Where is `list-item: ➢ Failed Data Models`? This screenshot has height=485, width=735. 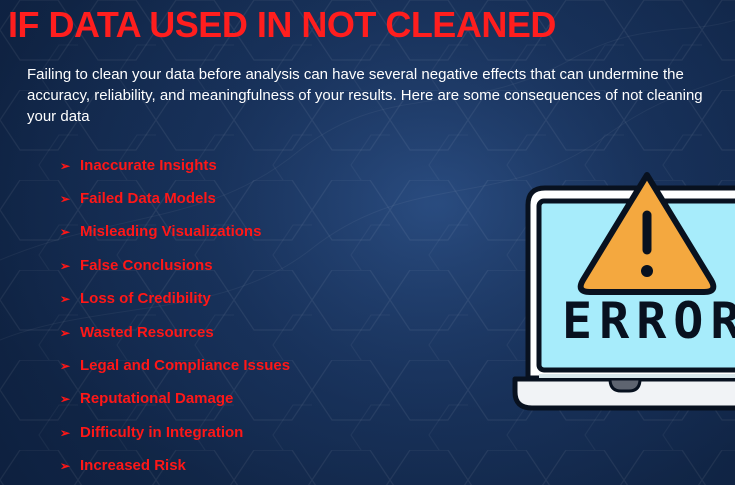
list-item: ➢ Failed Data Models is located at coordinates (175, 198).